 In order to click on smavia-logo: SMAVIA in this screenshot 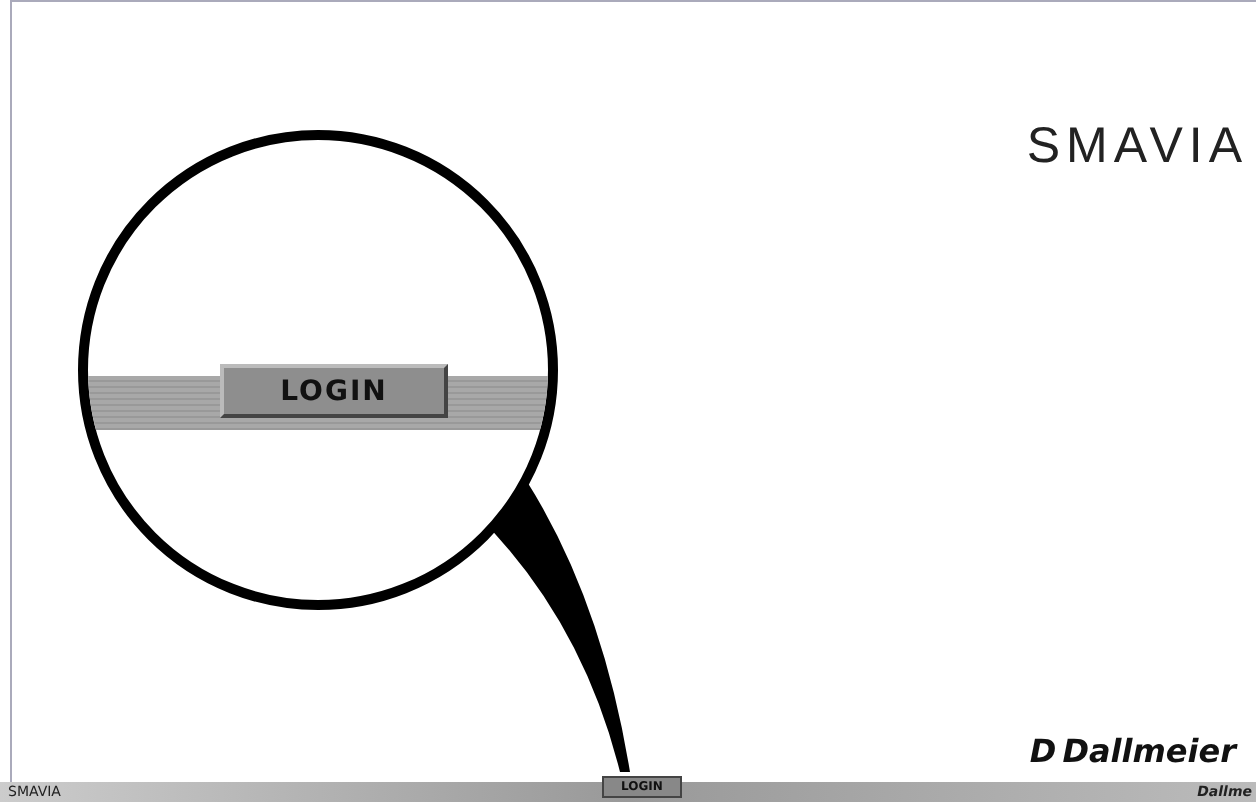, I will do `click(1137, 147)`.